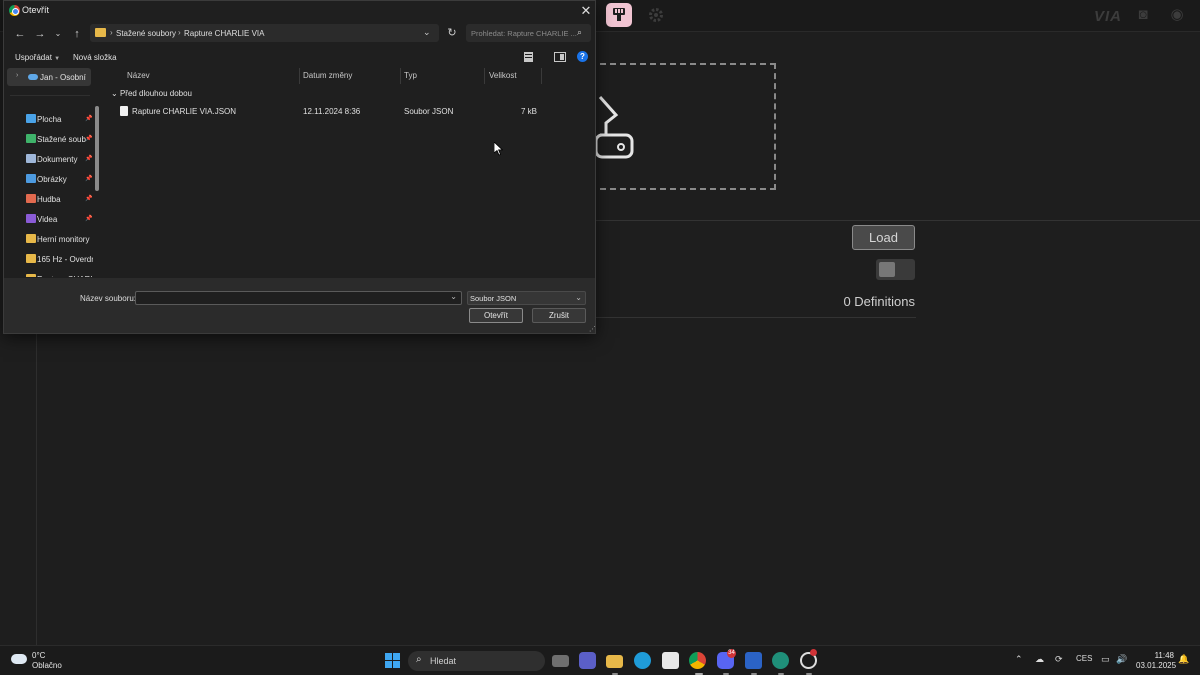  Describe the element at coordinates (1143, 15) in the screenshot. I see `discord-icon: ◙` at that location.